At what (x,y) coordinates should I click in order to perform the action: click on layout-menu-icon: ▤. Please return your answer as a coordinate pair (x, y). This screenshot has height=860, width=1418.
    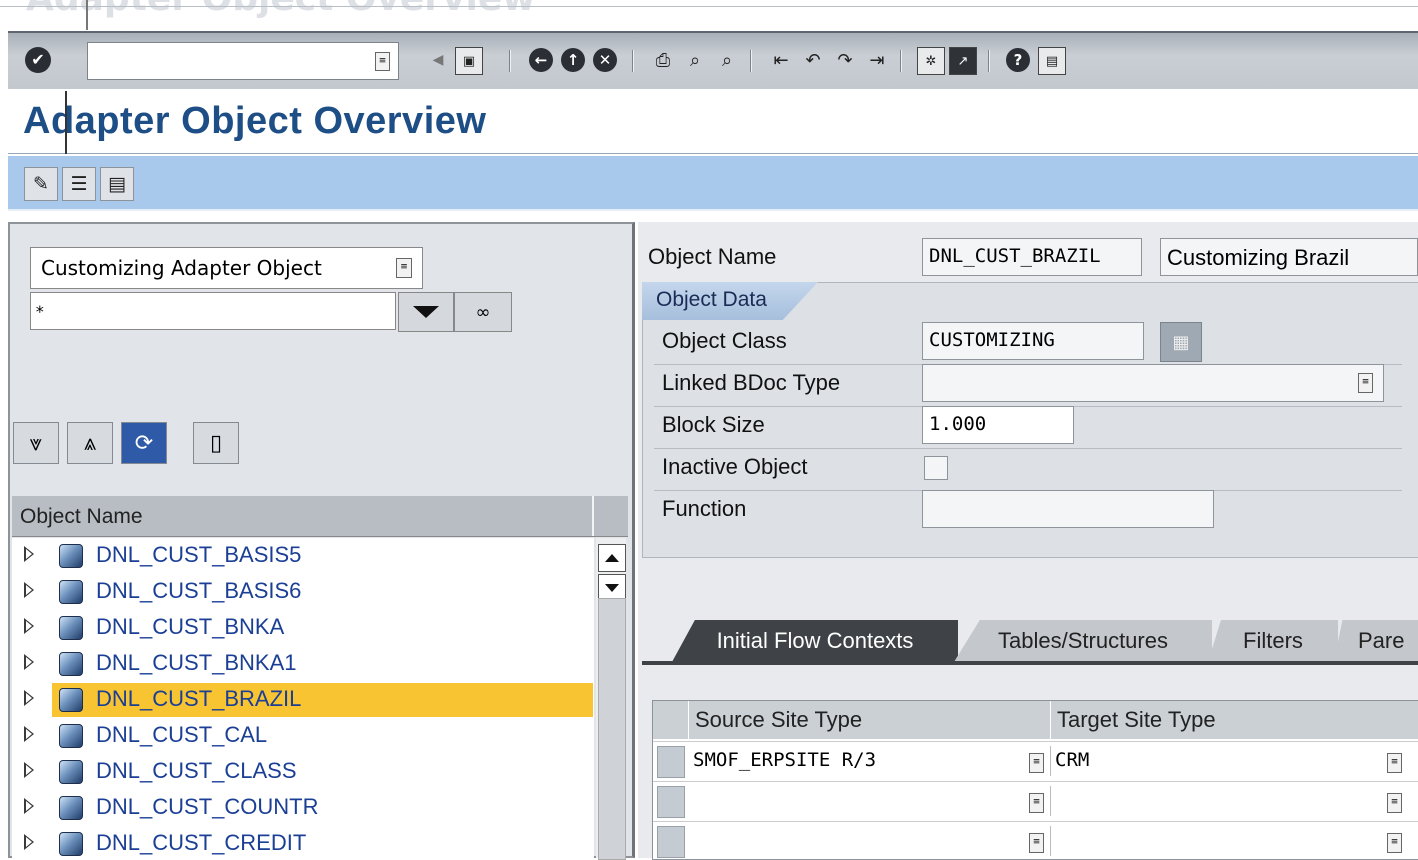
    Looking at the image, I should click on (1052, 61).